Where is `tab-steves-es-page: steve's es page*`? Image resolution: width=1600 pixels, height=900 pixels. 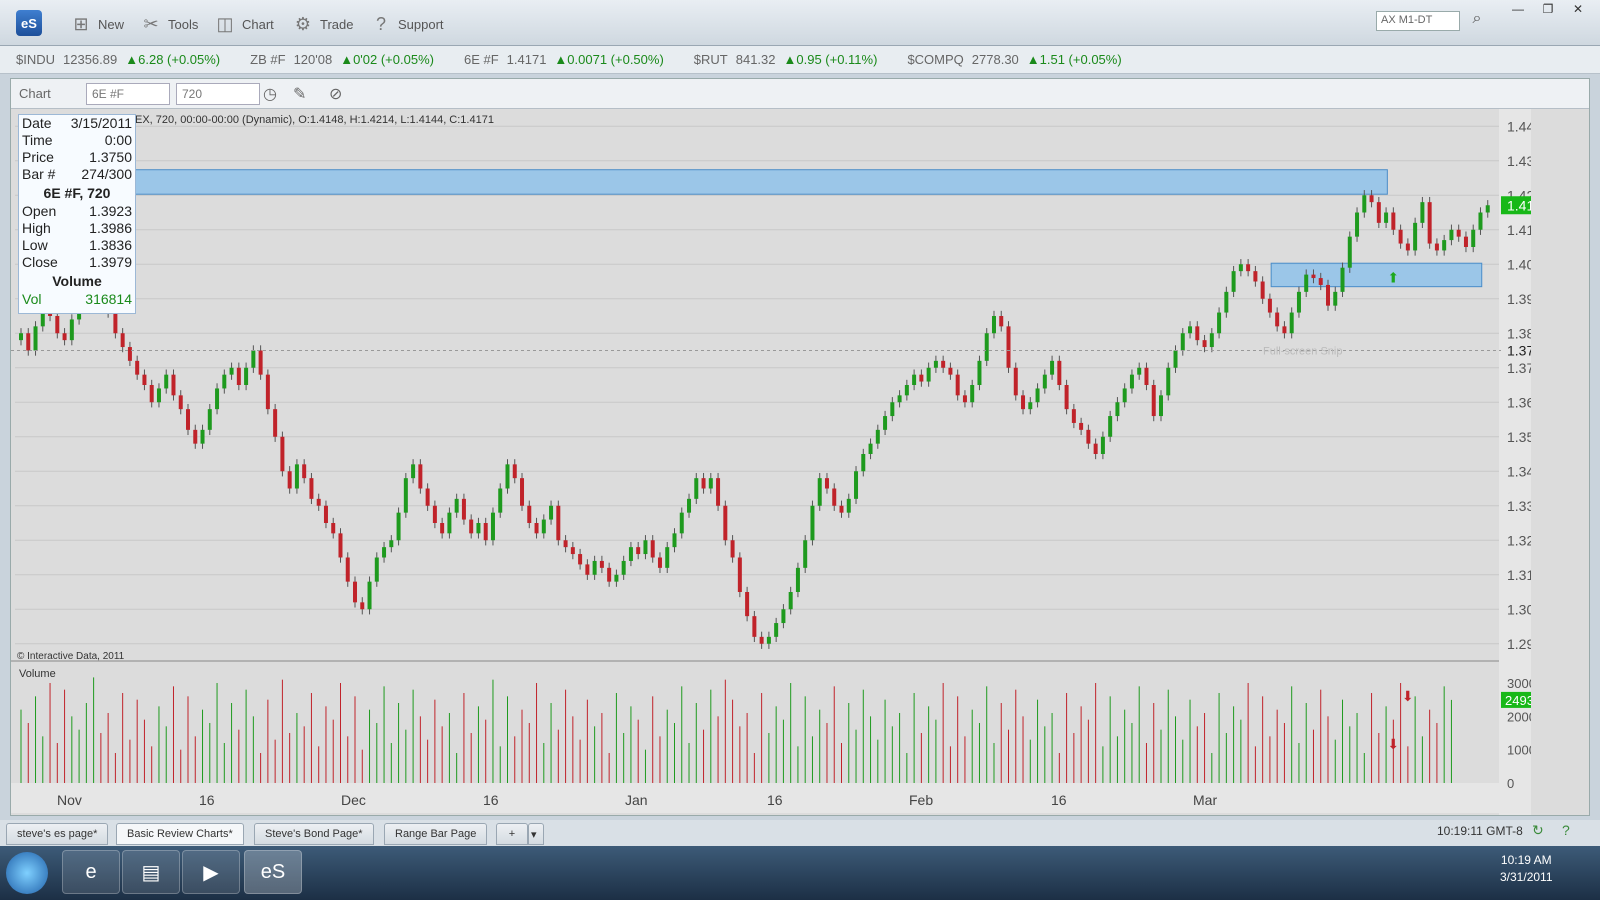
tab-steves-es-page: steve's es page* is located at coordinates (57, 834).